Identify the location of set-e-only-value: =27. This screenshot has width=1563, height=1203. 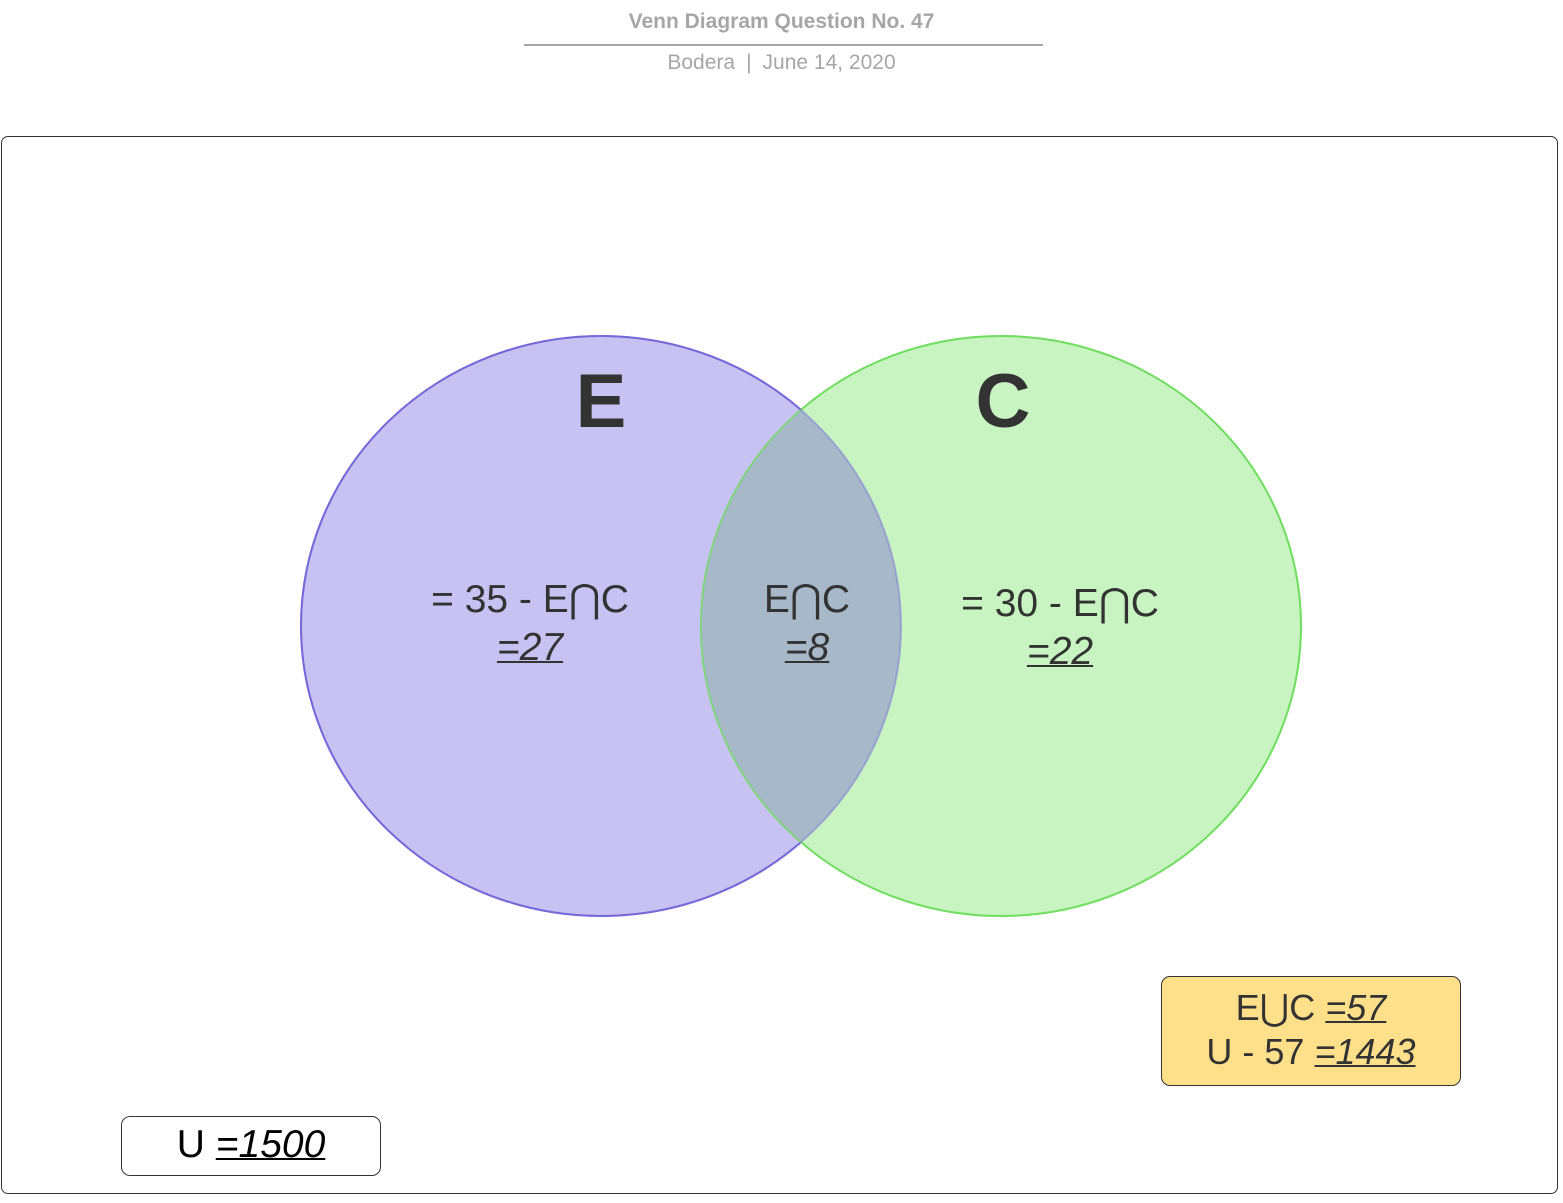
(530, 647).